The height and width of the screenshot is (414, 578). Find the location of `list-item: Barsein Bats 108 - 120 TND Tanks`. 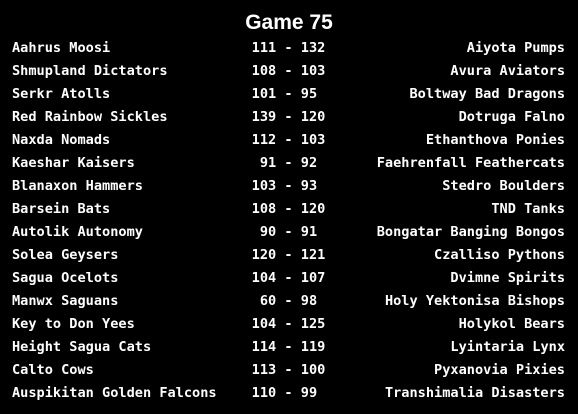

list-item: Barsein Bats 108 - 120 TND Tanks is located at coordinates (289, 209).